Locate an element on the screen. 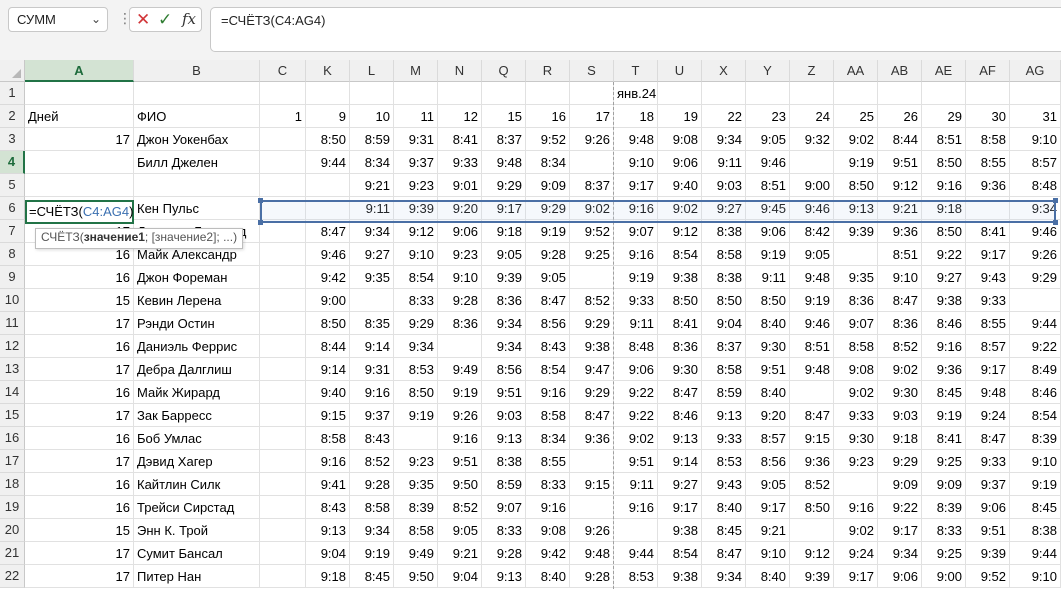 Image resolution: width=1061 pixels, height=589 pixels. time-cell: 9:43 is located at coordinates (988, 277).